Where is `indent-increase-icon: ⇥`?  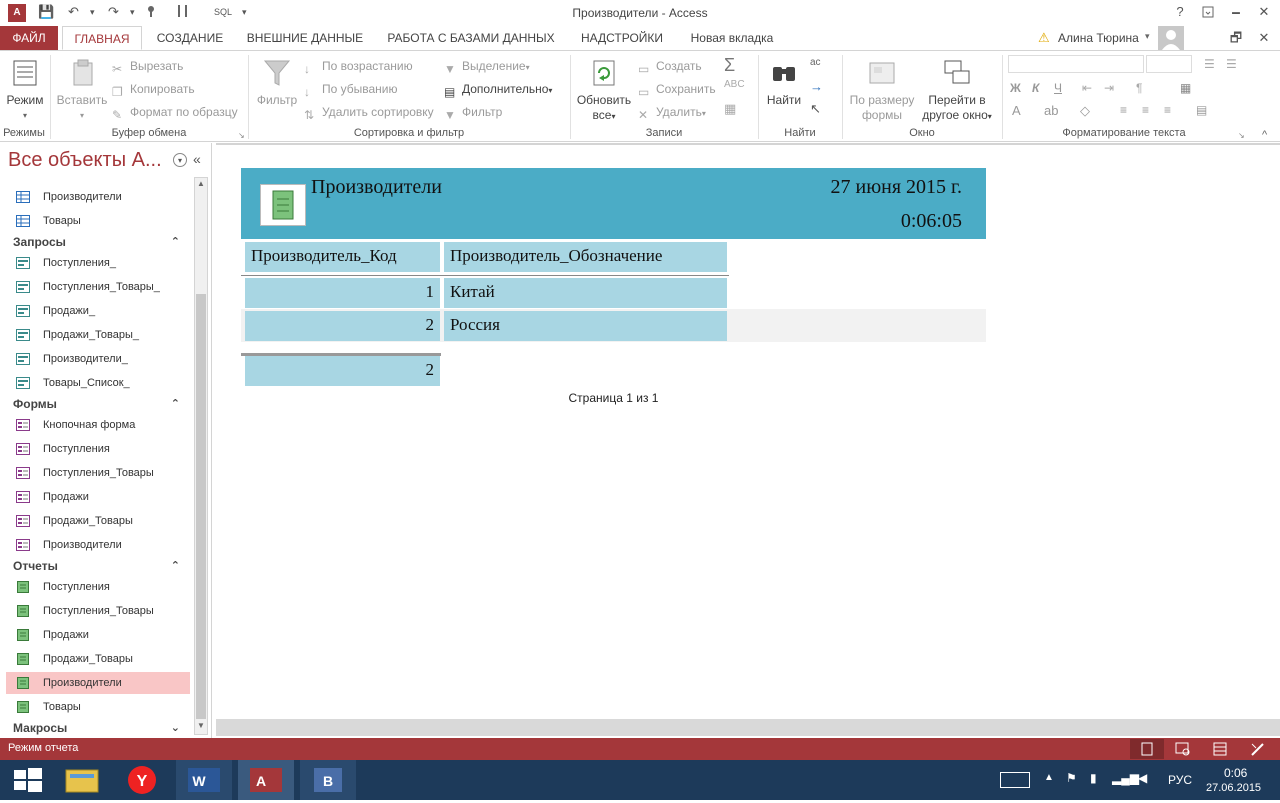
indent-increase-icon: ⇥ is located at coordinates (1109, 88).